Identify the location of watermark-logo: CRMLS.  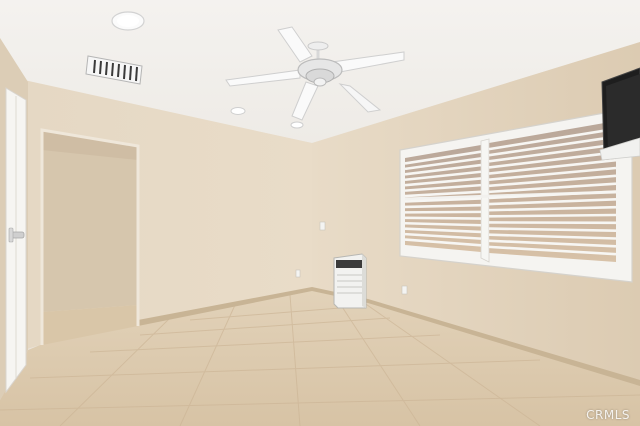
(608, 415).